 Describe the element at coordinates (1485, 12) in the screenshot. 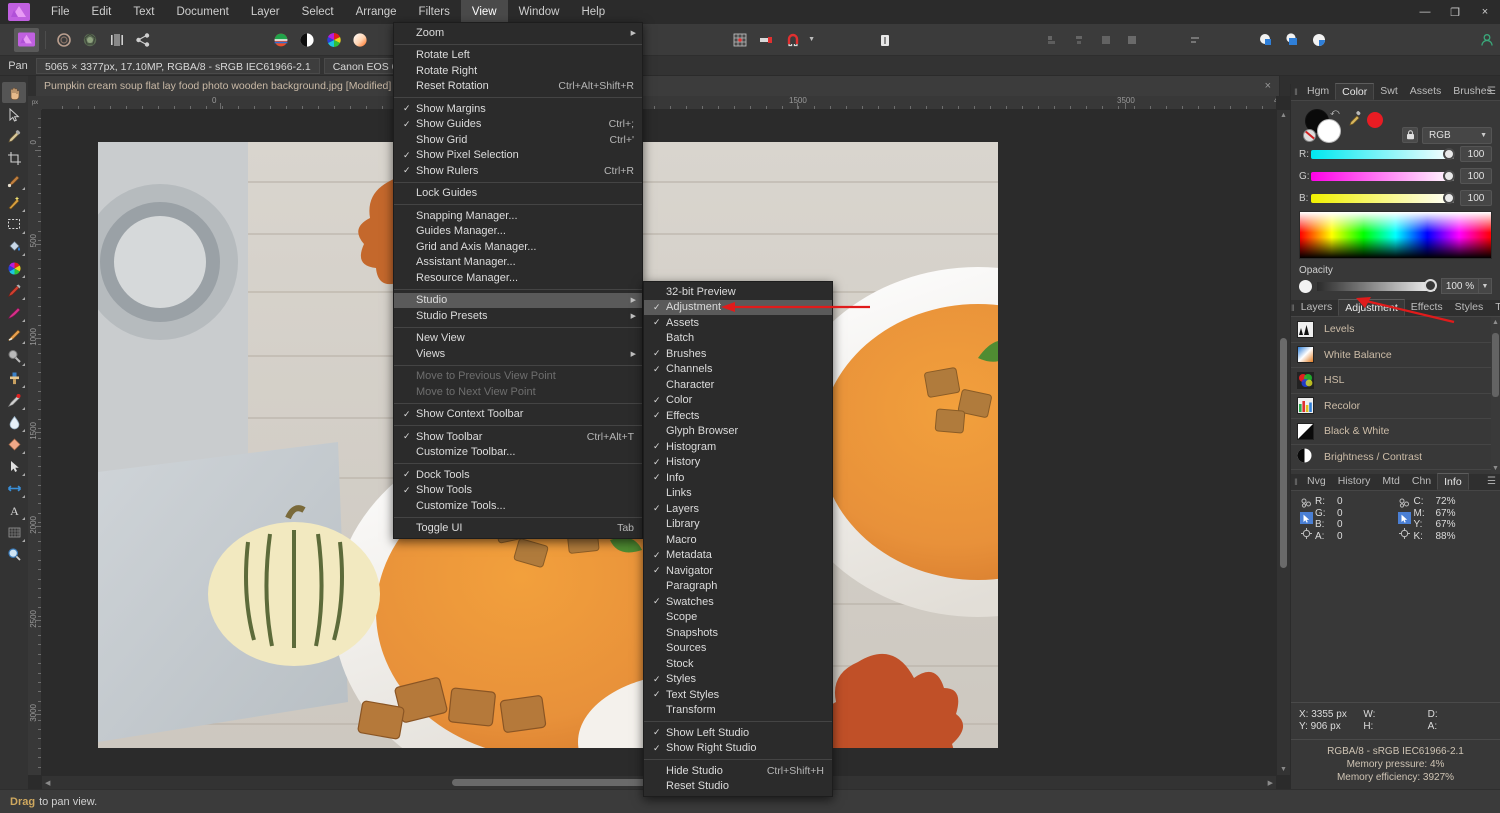

I see `close-button: ×` at that location.